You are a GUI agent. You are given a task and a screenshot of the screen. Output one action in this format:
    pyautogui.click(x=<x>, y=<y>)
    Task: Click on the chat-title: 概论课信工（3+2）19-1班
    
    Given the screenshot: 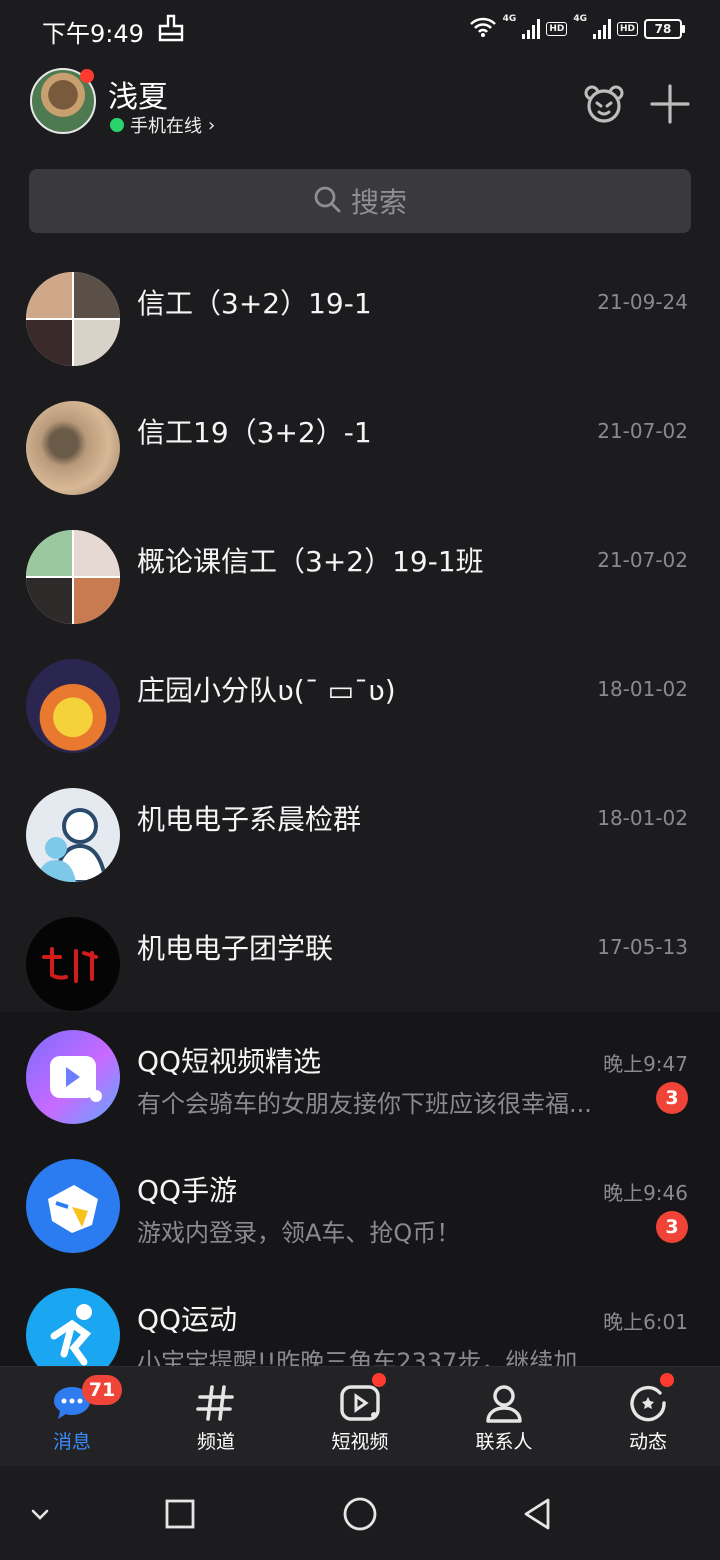 What is the action you would take?
    pyautogui.click(x=310, y=561)
    